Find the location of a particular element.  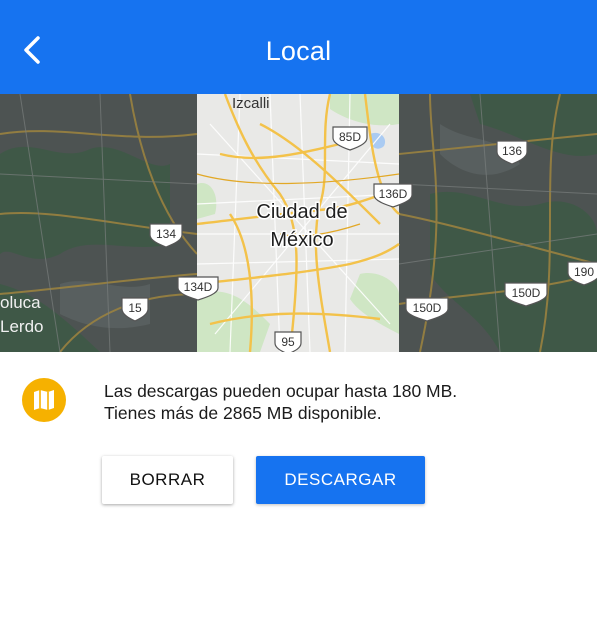

map-label-izcalli: Izcalli is located at coordinates (251, 103).